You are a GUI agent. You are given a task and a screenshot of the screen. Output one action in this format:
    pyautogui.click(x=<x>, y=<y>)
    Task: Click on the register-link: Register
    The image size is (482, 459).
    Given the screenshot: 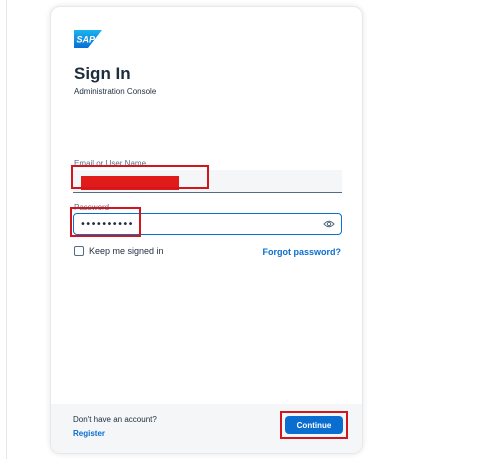 What is the action you would take?
    pyautogui.click(x=89, y=433)
    